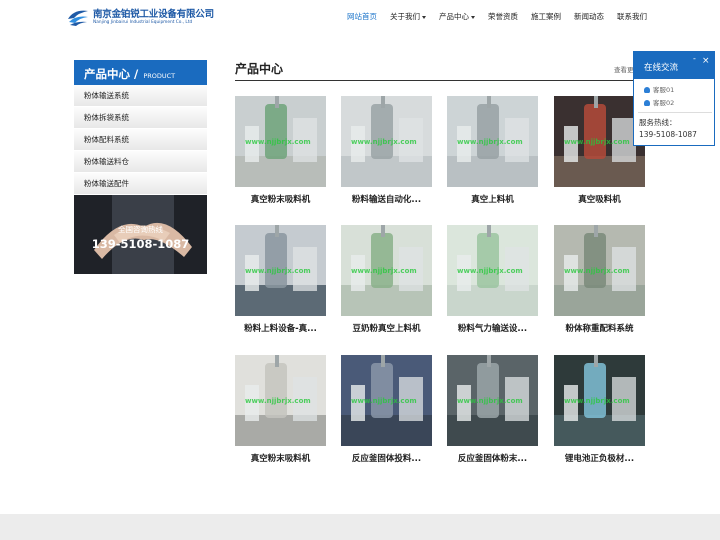  What do you see at coordinates (661, 68) in the screenshot?
I see `chat-title: 在线交流` at bounding box center [661, 68].